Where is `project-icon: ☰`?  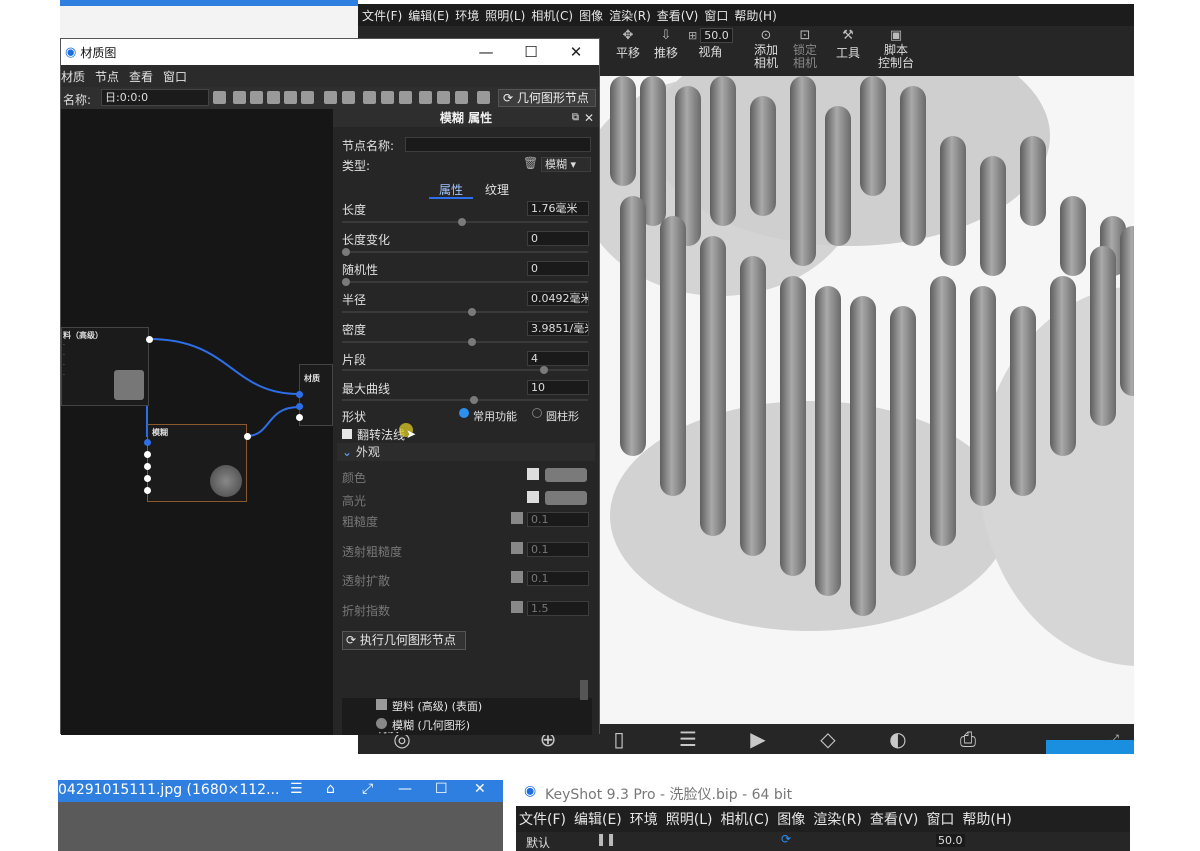
project-icon: ☰ is located at coordinates (688, 739).